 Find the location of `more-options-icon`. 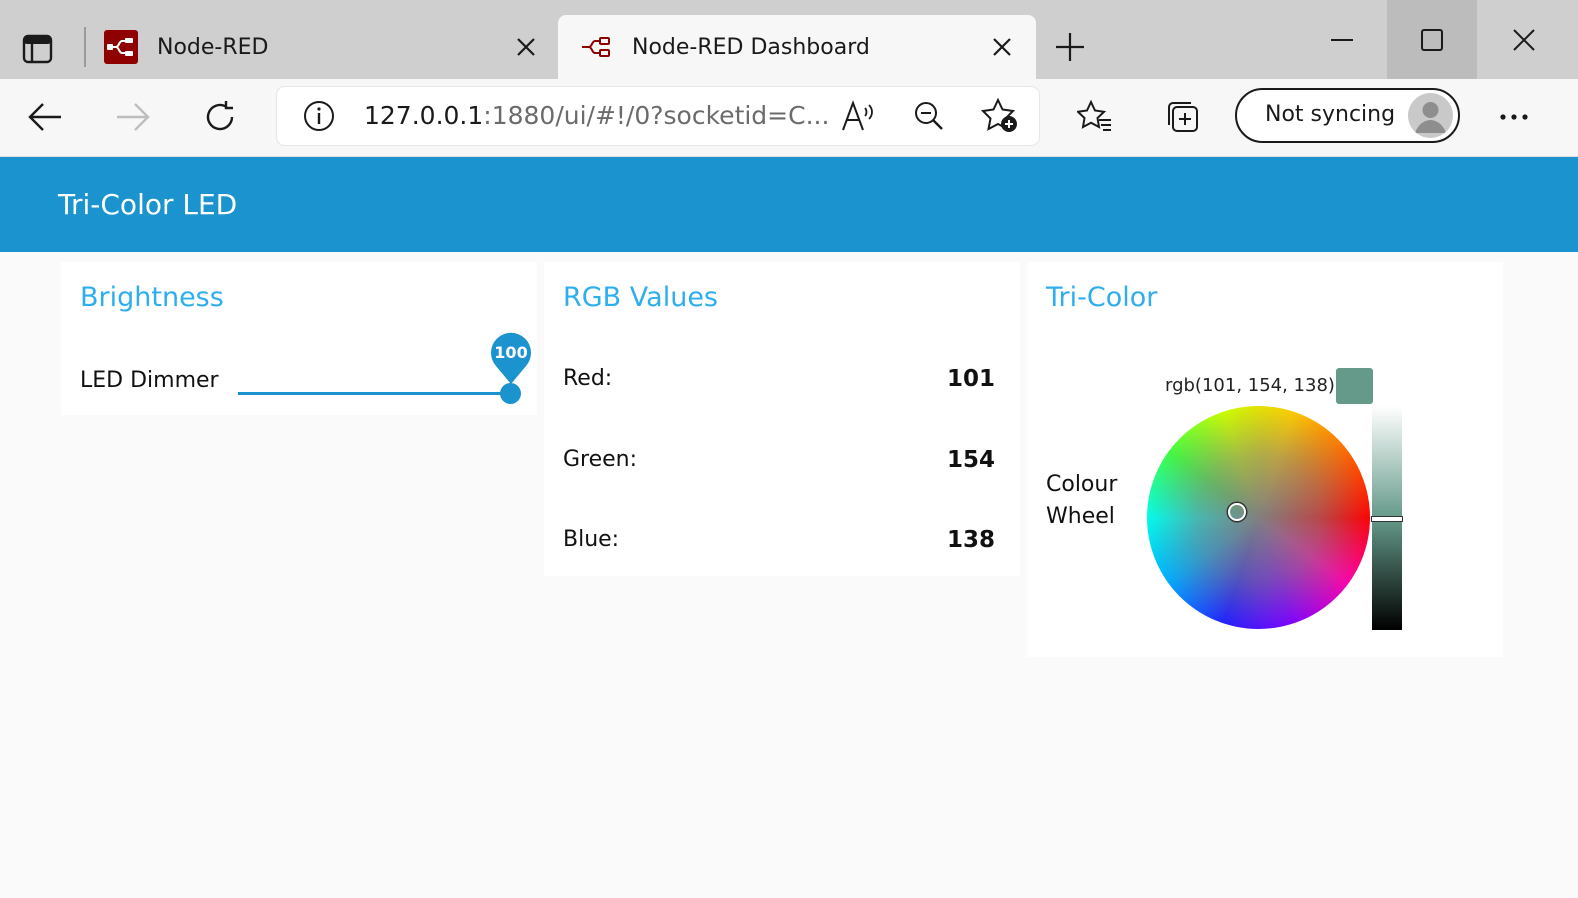

more-options-icon is located at coordinates (1514, 117).